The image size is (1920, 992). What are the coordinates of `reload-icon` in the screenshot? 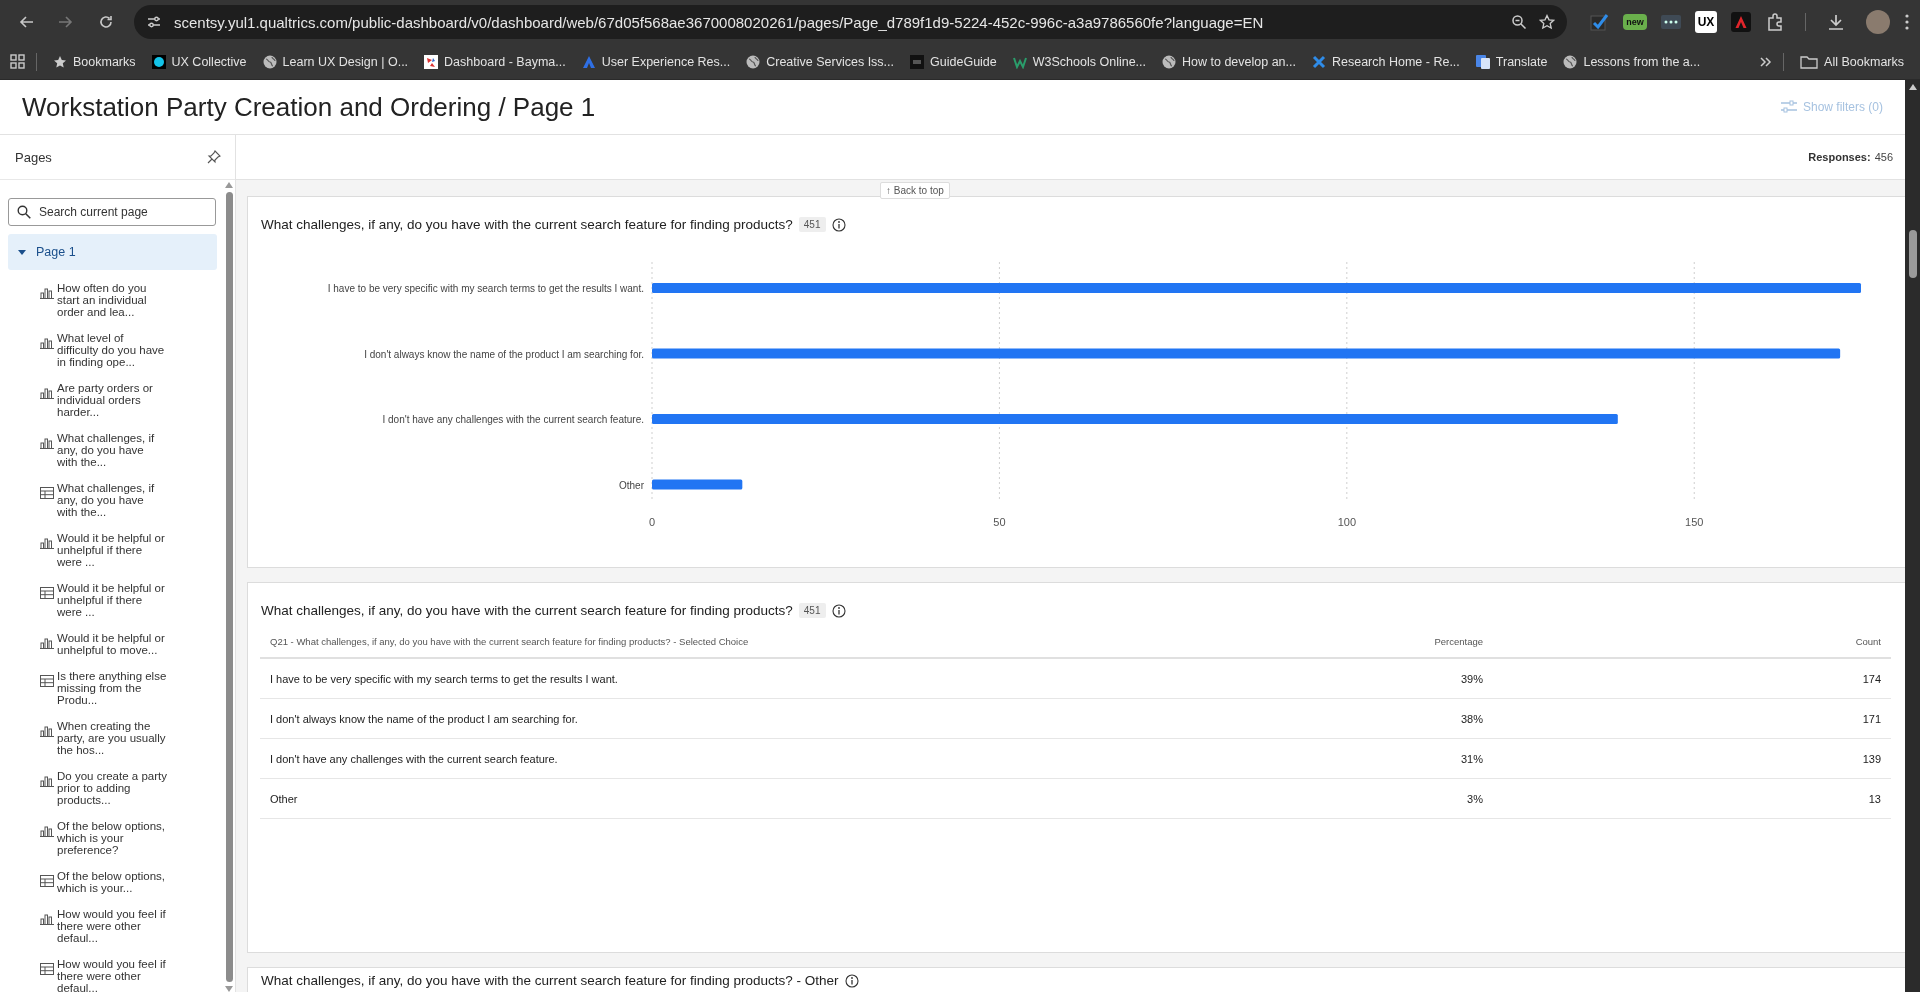 It's located at (106, 22).